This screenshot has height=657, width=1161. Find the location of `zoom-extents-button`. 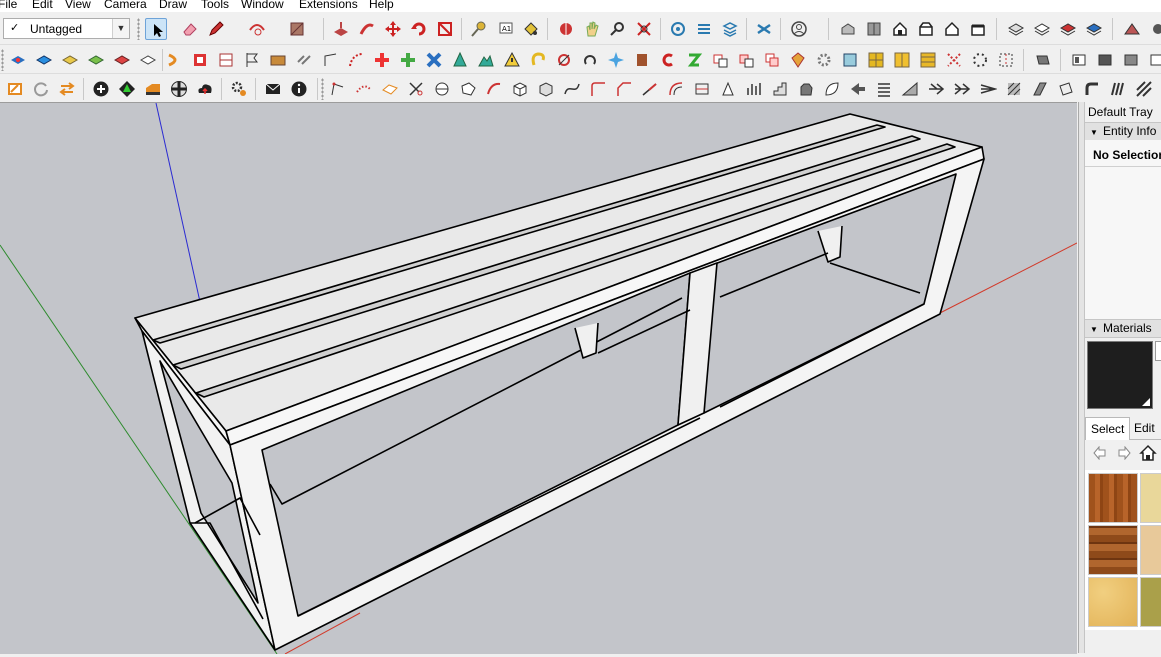

zoom-extents-button is located at coordinates (644, 29).